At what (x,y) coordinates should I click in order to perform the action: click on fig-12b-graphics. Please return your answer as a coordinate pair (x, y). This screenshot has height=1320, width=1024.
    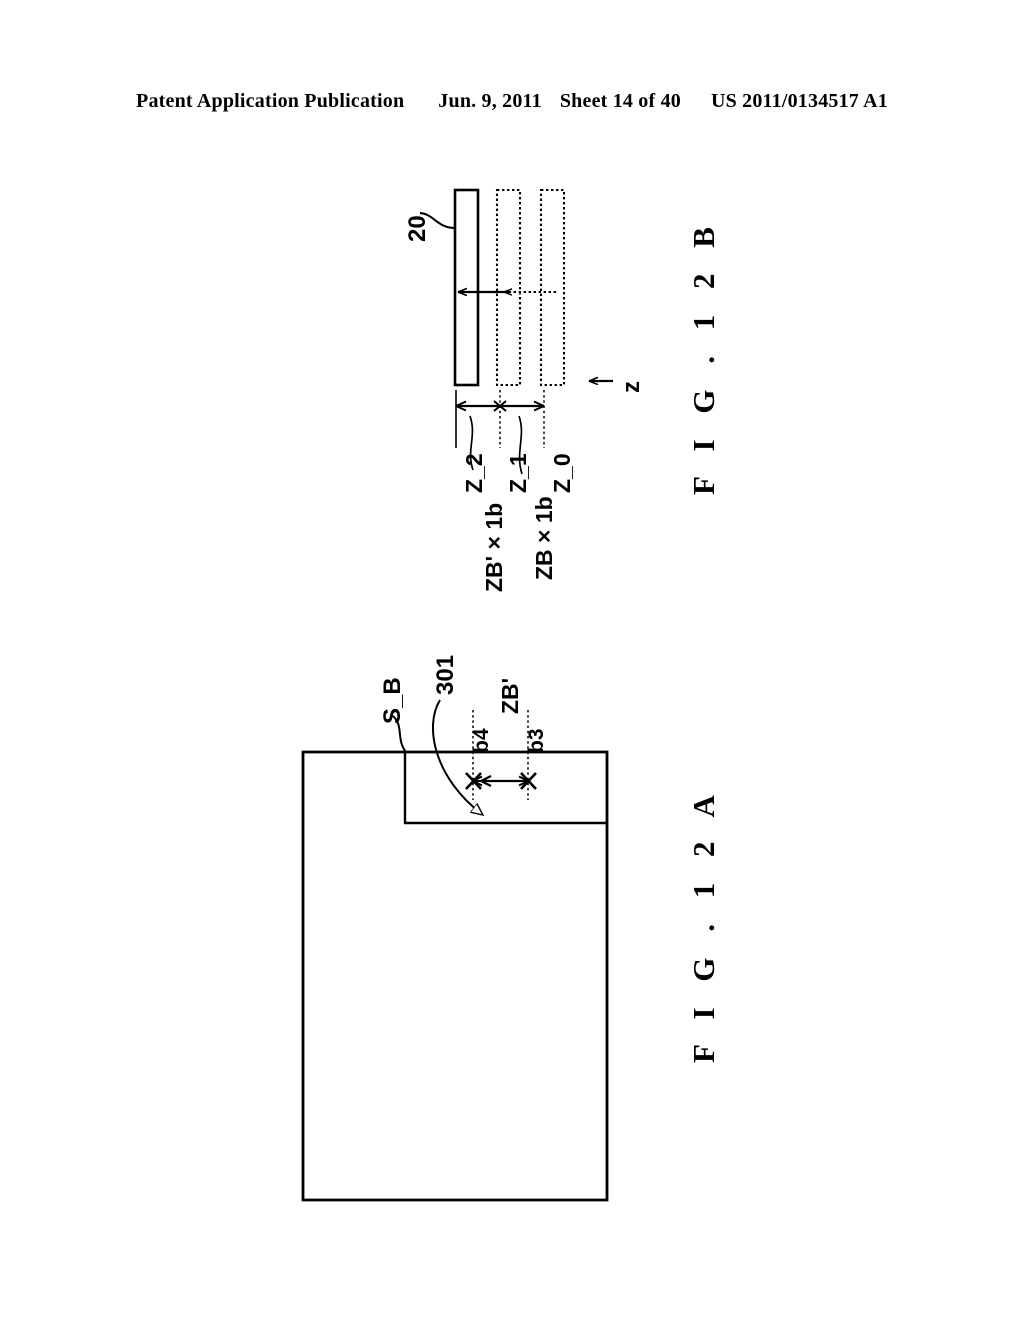
    Looking at the image, I should click on (516, 331).